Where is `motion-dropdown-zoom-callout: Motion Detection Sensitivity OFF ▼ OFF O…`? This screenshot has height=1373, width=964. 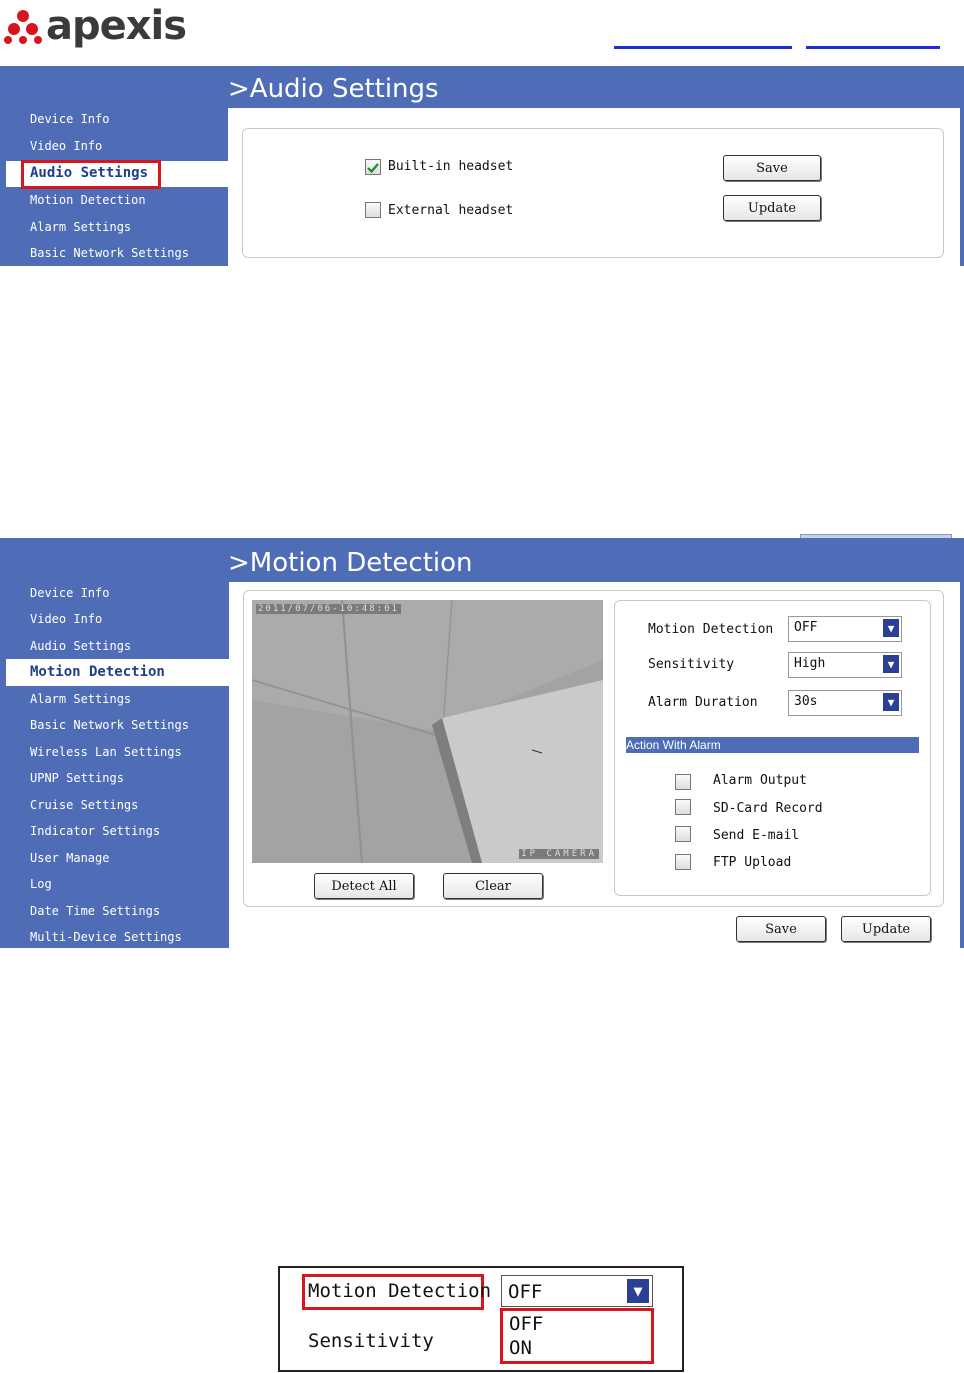 motion-dropdown-zoom-callout: Motion Detection Sensitivity OFF ▼ OFF O… is located at coordinates (481, 1319).